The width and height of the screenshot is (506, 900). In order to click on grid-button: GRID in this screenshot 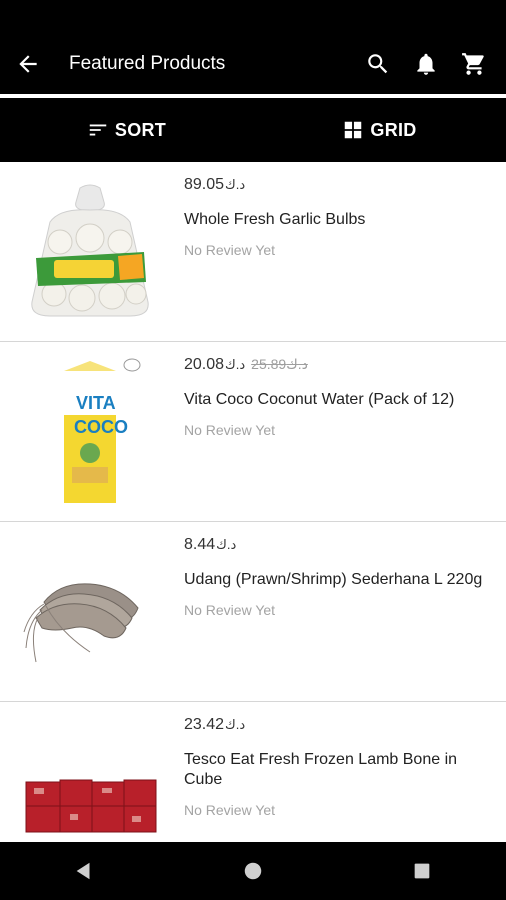, I will do `click(379, 130)`.